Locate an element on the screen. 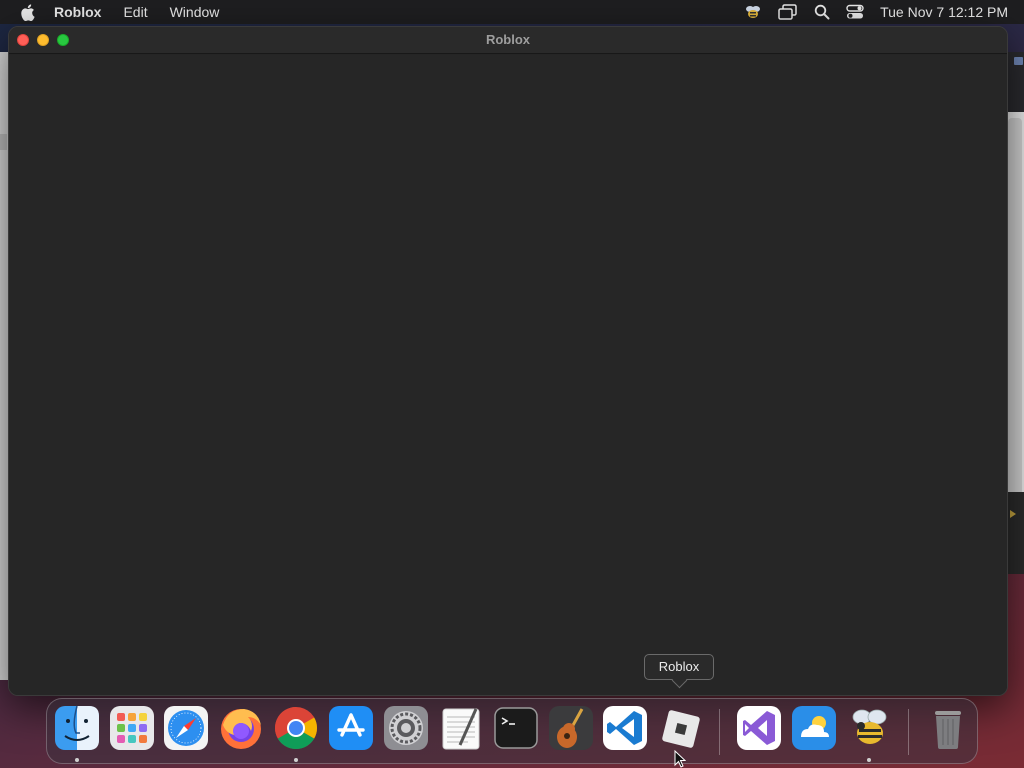 The image size is (1024, 768). menu-bar: Roblox Edit Window Tue Nov 7 12:12 PM is located at coordinates (512, 12).